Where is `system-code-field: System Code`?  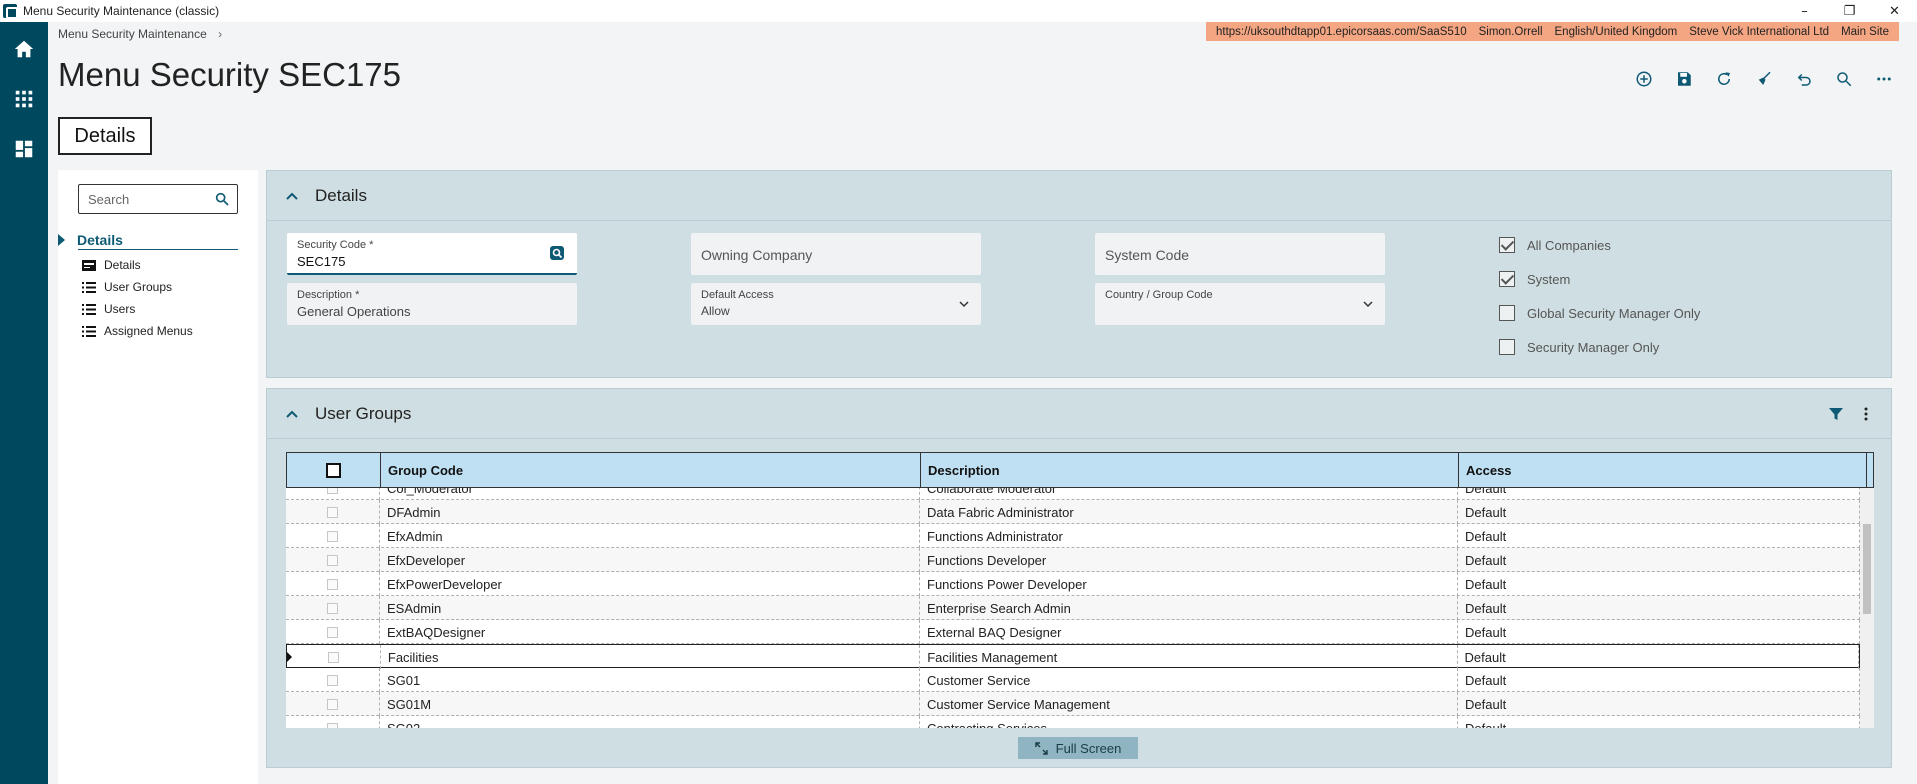 system-code-field: System Code is located at coordinates (1240, 254).